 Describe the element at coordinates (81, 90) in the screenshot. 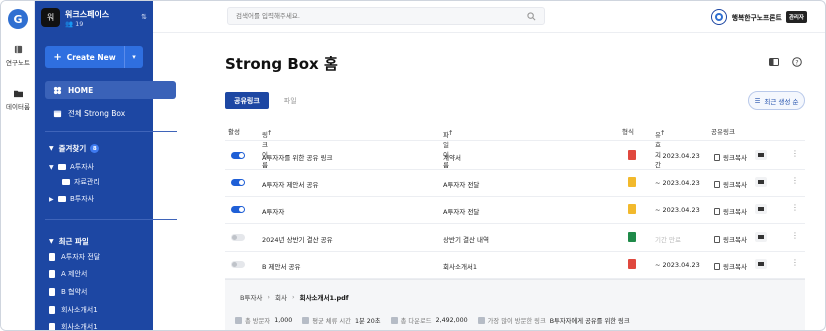

I see `home-label: HOME` at that location.